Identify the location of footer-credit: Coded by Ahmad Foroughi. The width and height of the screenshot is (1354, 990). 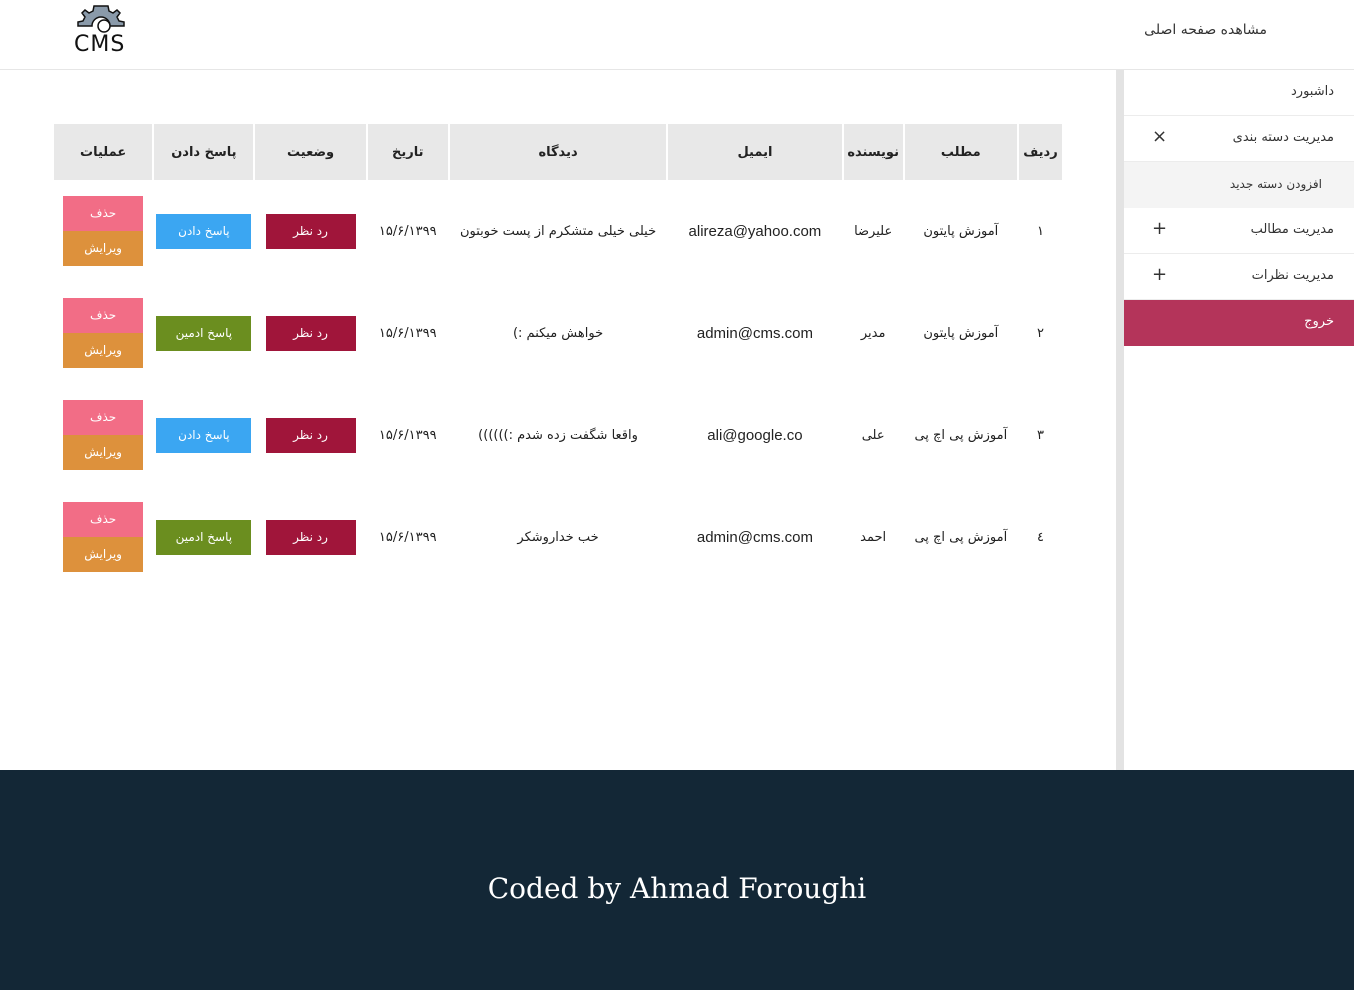
(677, 888).